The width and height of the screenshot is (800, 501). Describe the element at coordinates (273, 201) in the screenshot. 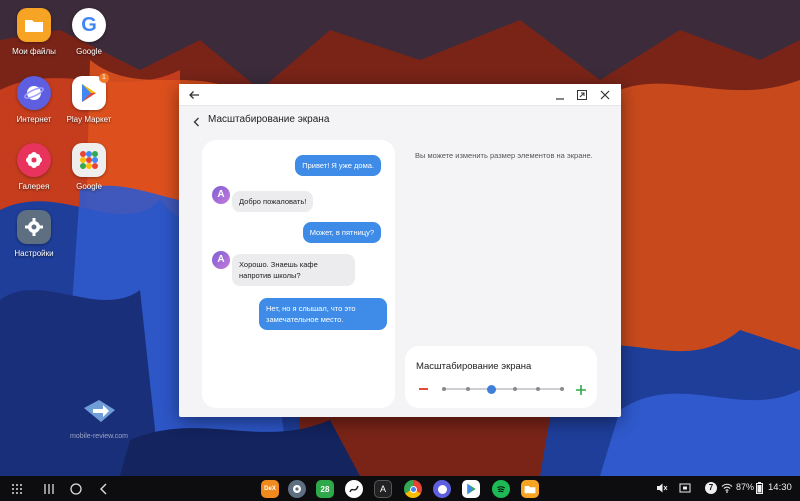

I see `chat-bubble-incoming: Добро пожаловать!` at that location.